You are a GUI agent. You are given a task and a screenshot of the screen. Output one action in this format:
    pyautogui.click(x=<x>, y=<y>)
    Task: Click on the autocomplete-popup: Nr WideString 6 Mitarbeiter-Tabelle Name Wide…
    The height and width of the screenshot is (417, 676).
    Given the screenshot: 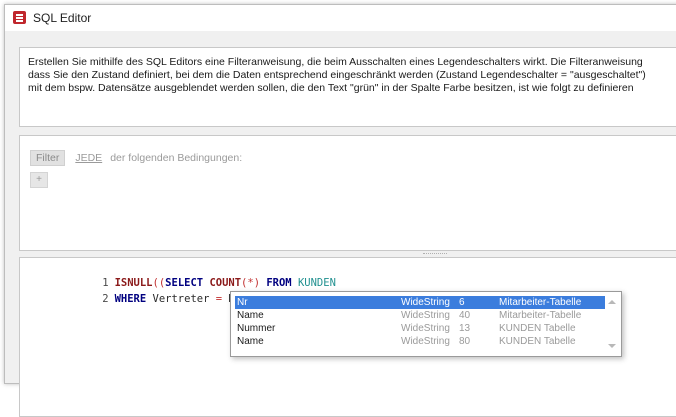 What is the action you would take?
    pyautogui.click(x=426, y=324)
    